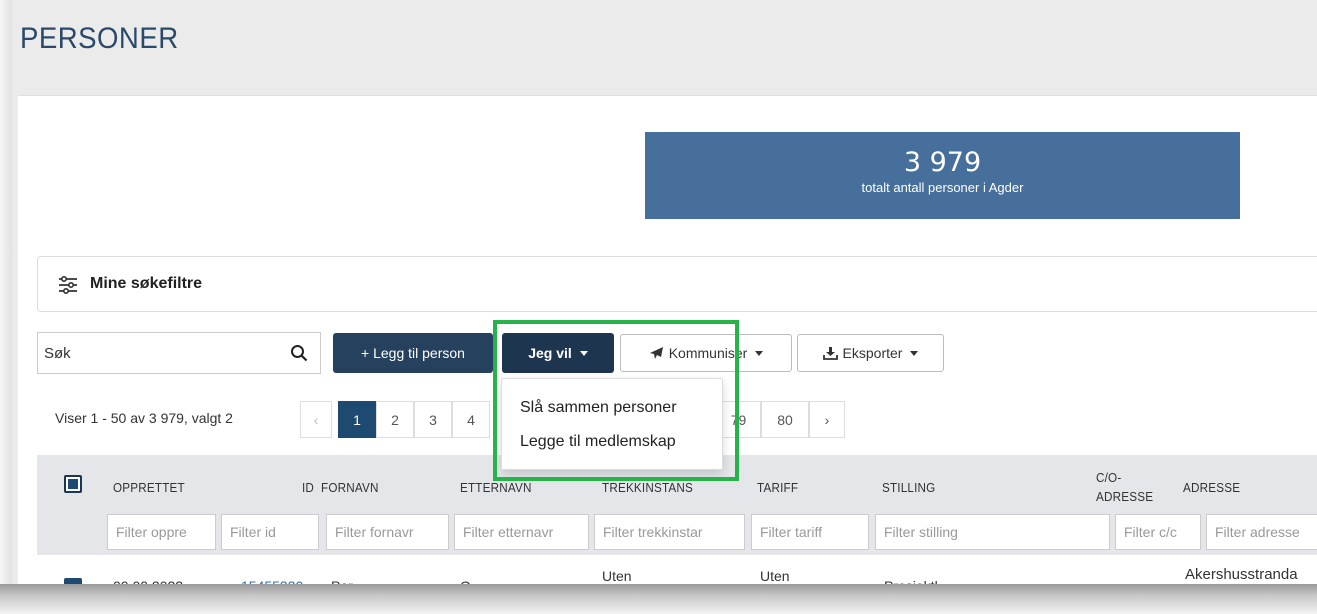  I want to click on filter-stilling-input, so click(992, 532).